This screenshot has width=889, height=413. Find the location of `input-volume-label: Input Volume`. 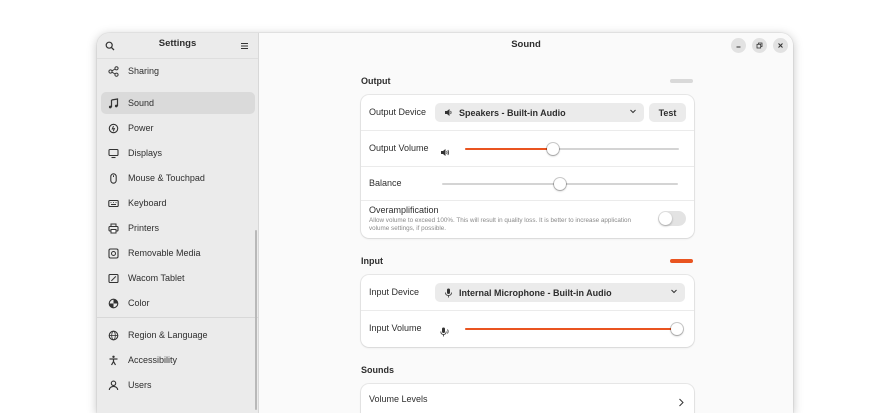

input-volume-label: Input Volume is located at coordinates (395, 328).